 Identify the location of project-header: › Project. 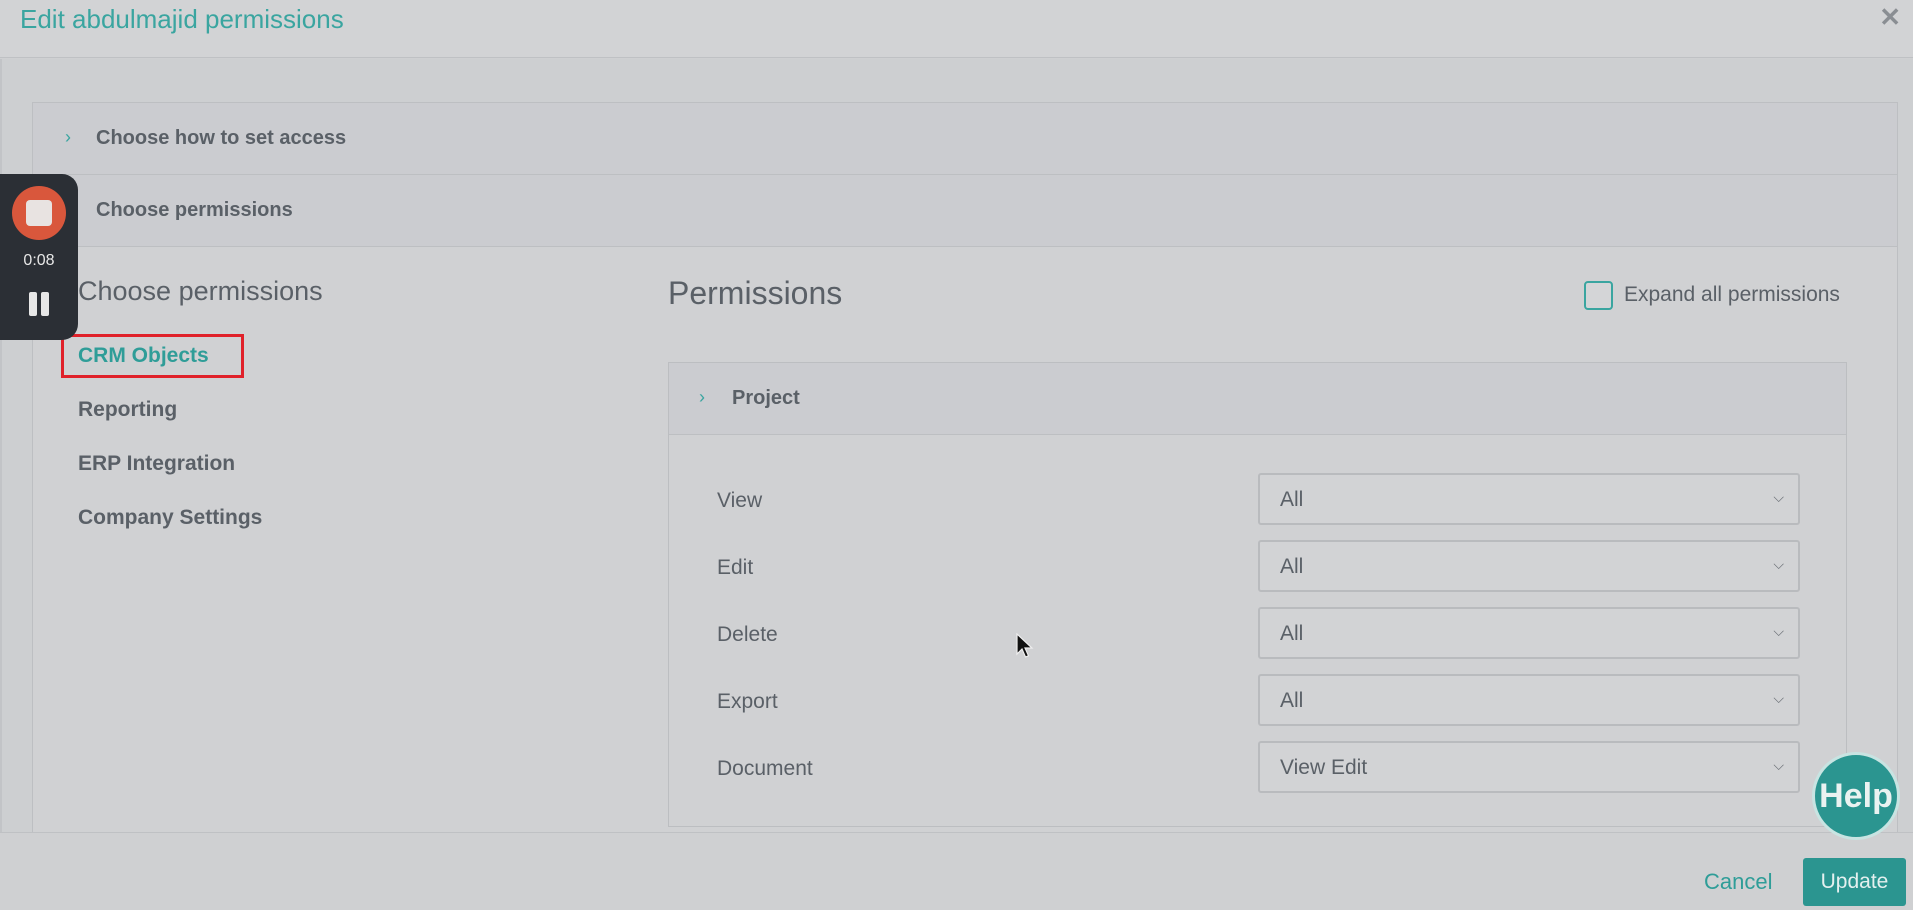
(1257, 399).